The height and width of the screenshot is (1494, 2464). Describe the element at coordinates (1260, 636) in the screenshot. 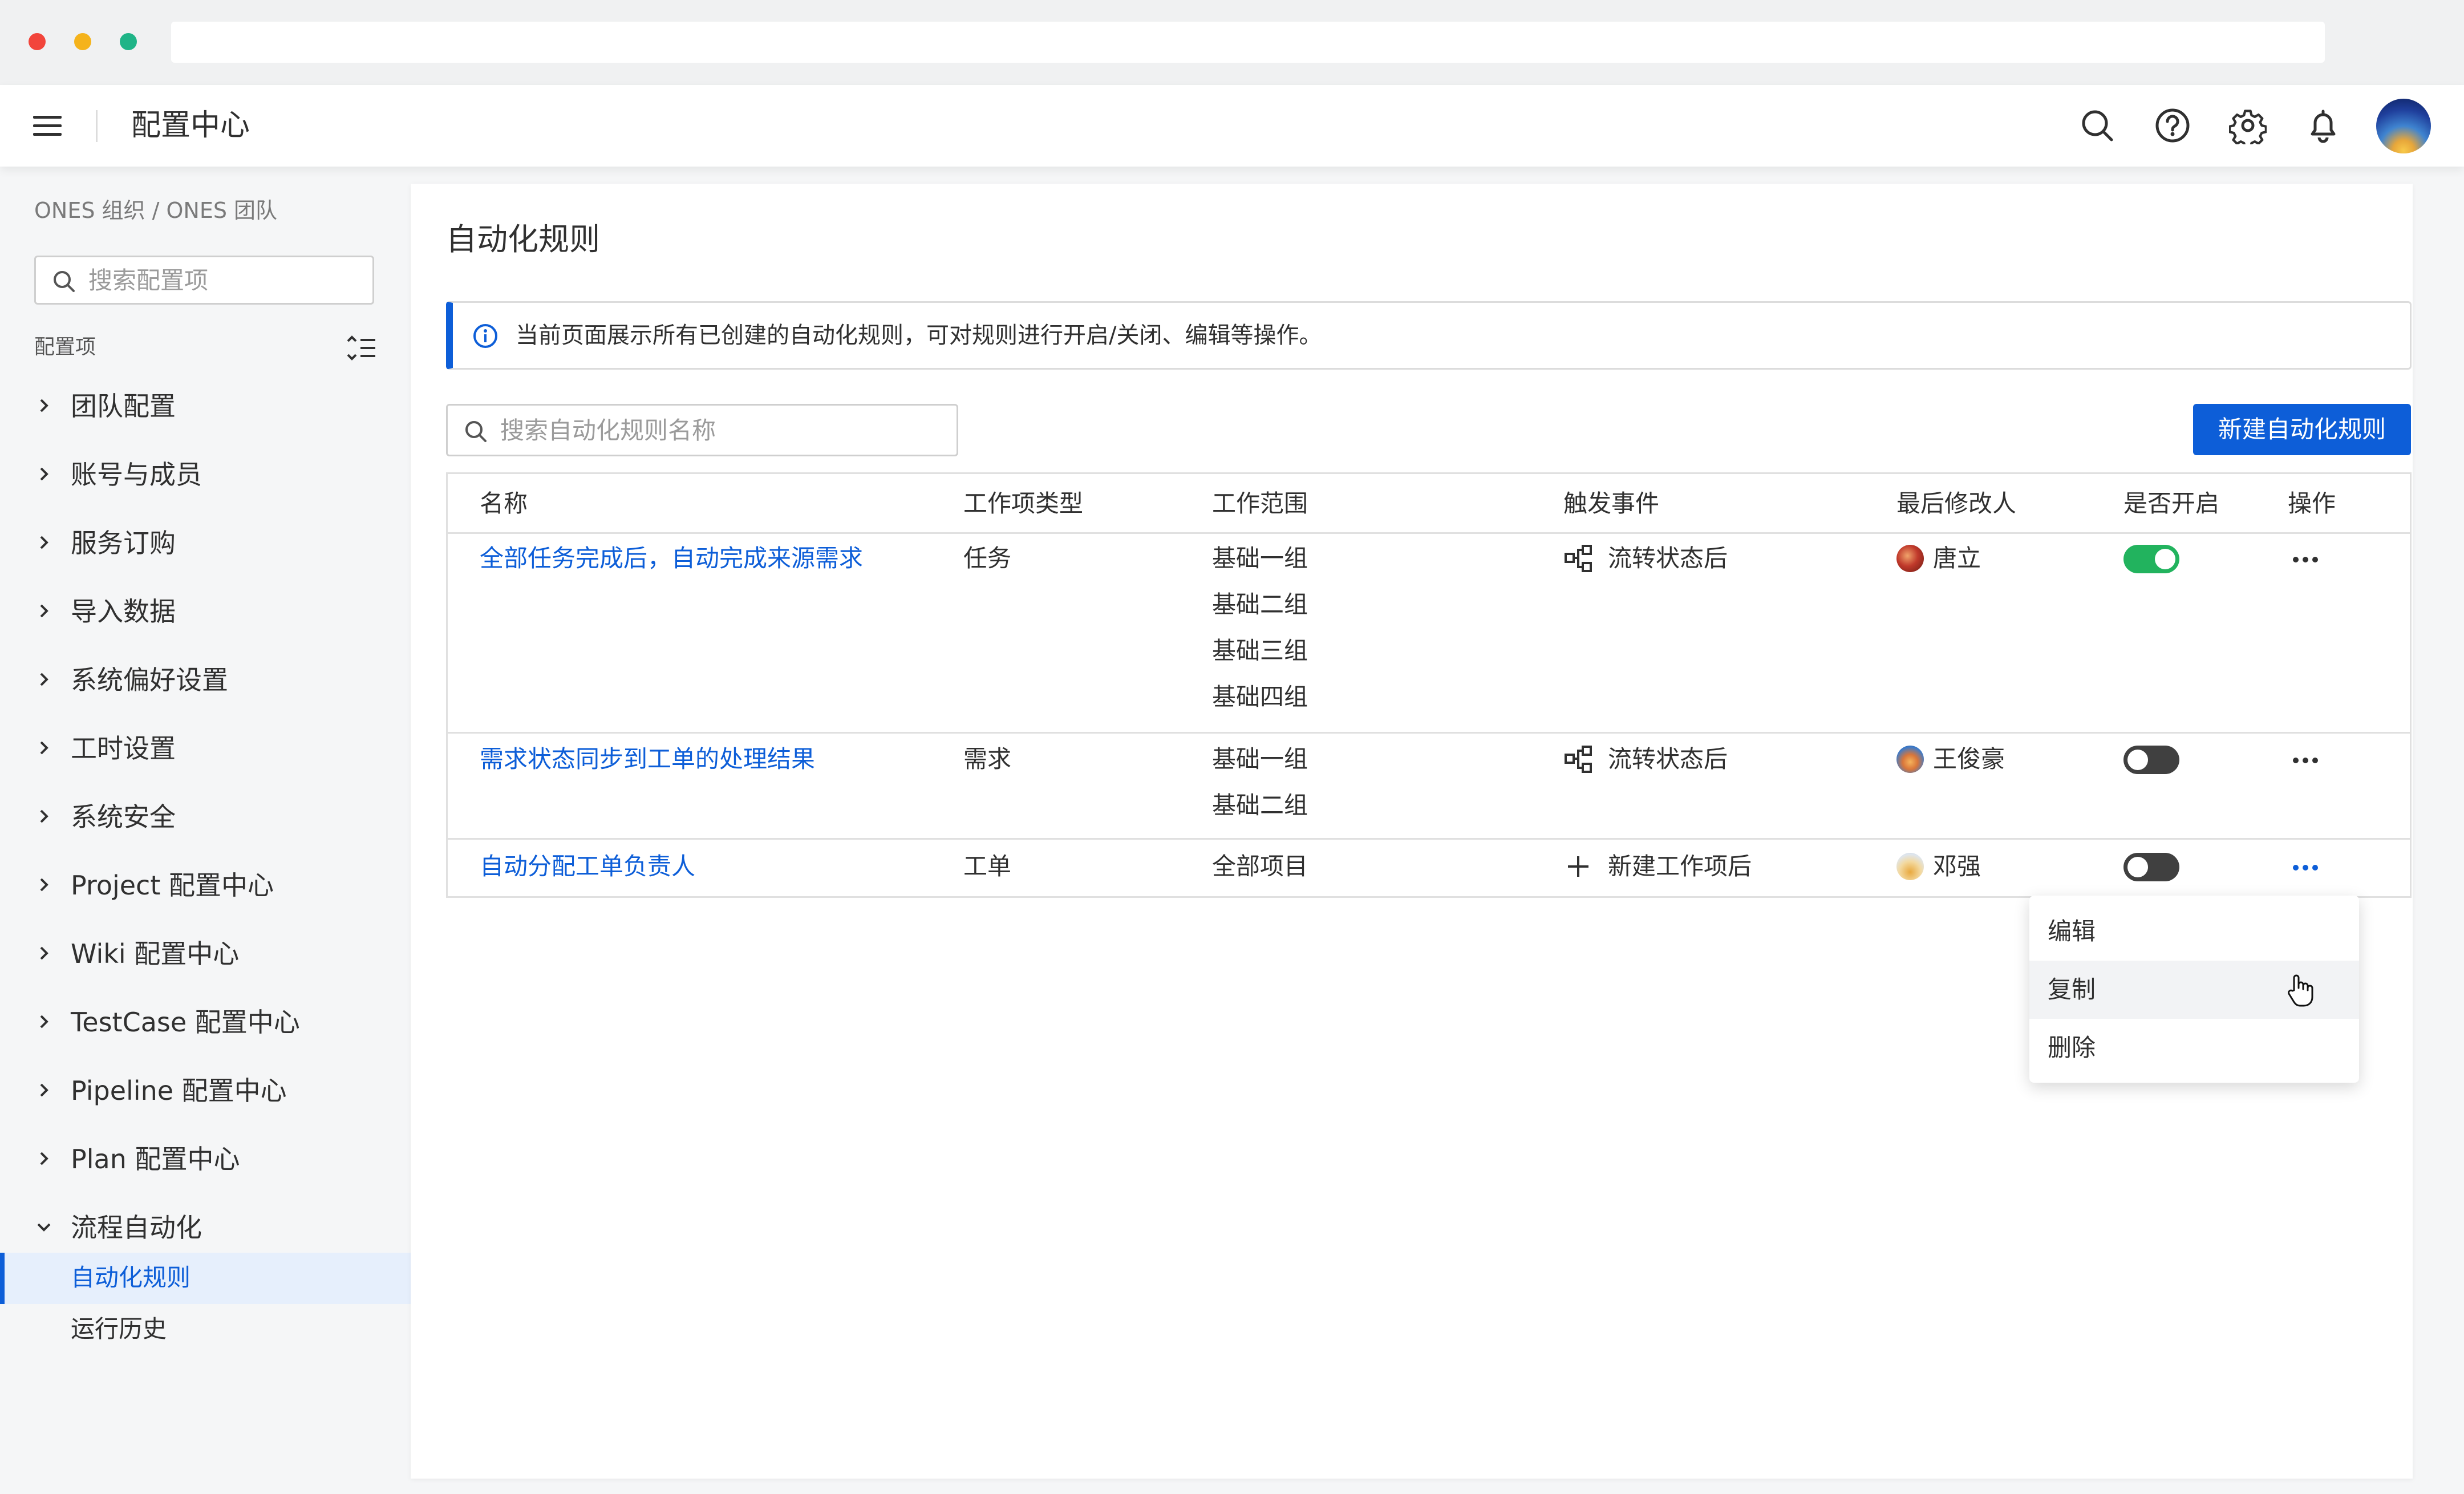

I see `rule-scope: 基础一组 基础二组 基础三组 基础四组` at that location.